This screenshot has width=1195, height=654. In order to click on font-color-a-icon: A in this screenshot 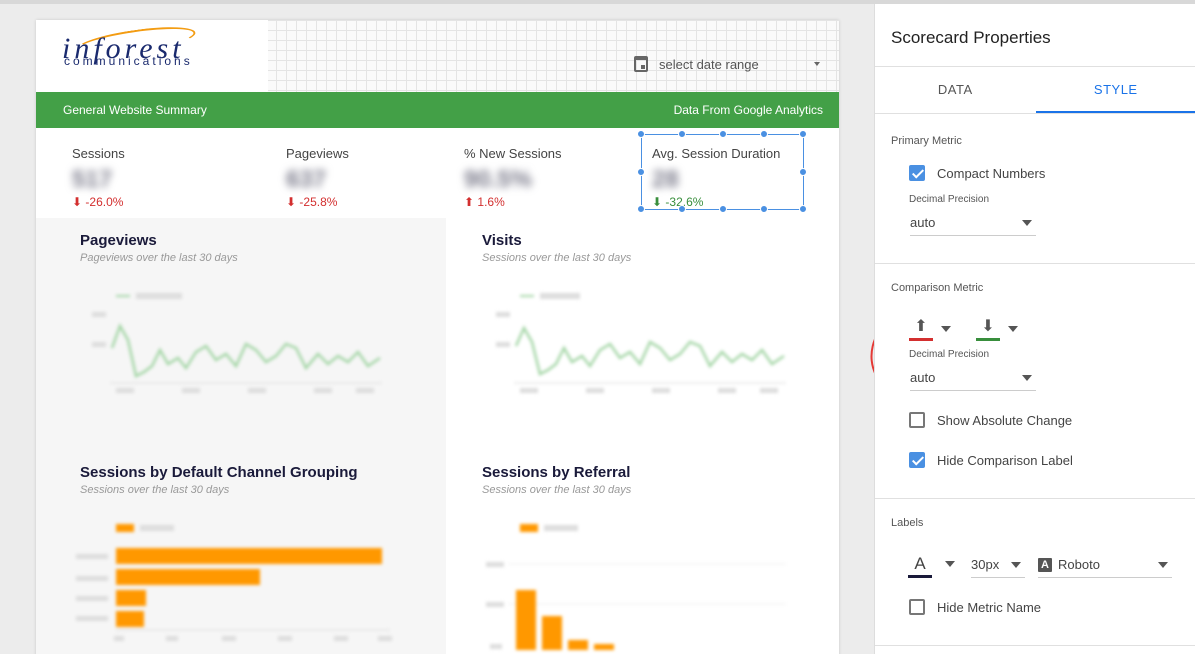, I will do `click(920, 563)`.